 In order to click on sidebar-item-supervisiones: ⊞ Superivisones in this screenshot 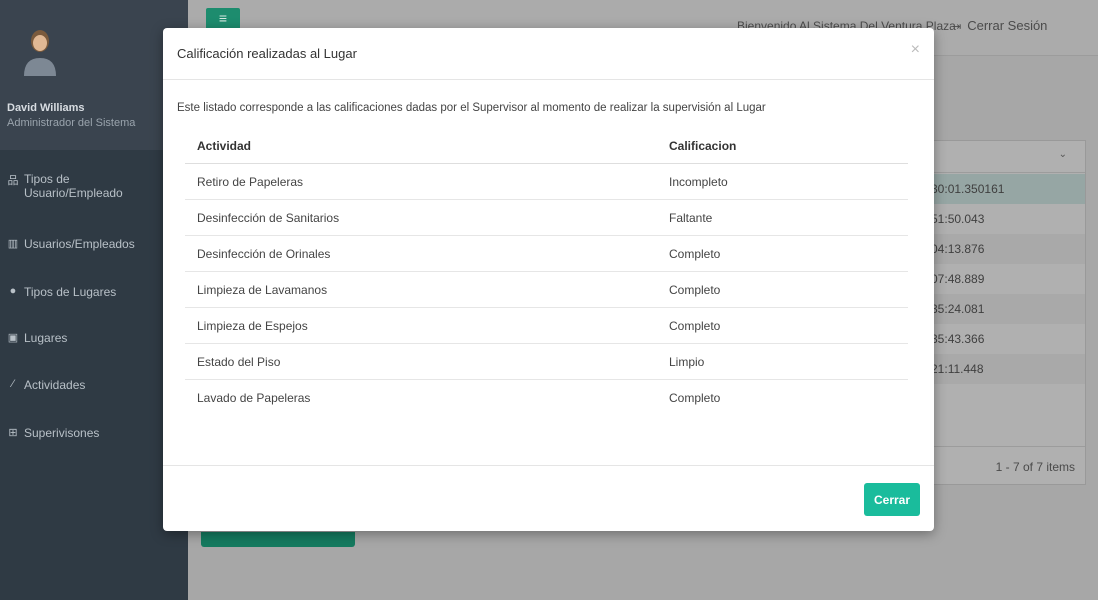, I will do `click(53, 433)`.